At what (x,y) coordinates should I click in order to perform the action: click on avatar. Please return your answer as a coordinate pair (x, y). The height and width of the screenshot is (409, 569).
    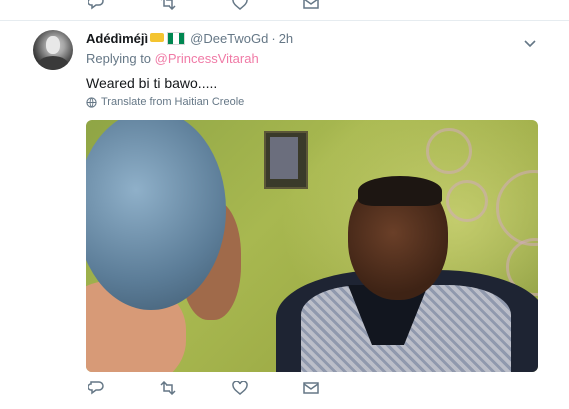
    Looking at the image, I should click on (53, 50).